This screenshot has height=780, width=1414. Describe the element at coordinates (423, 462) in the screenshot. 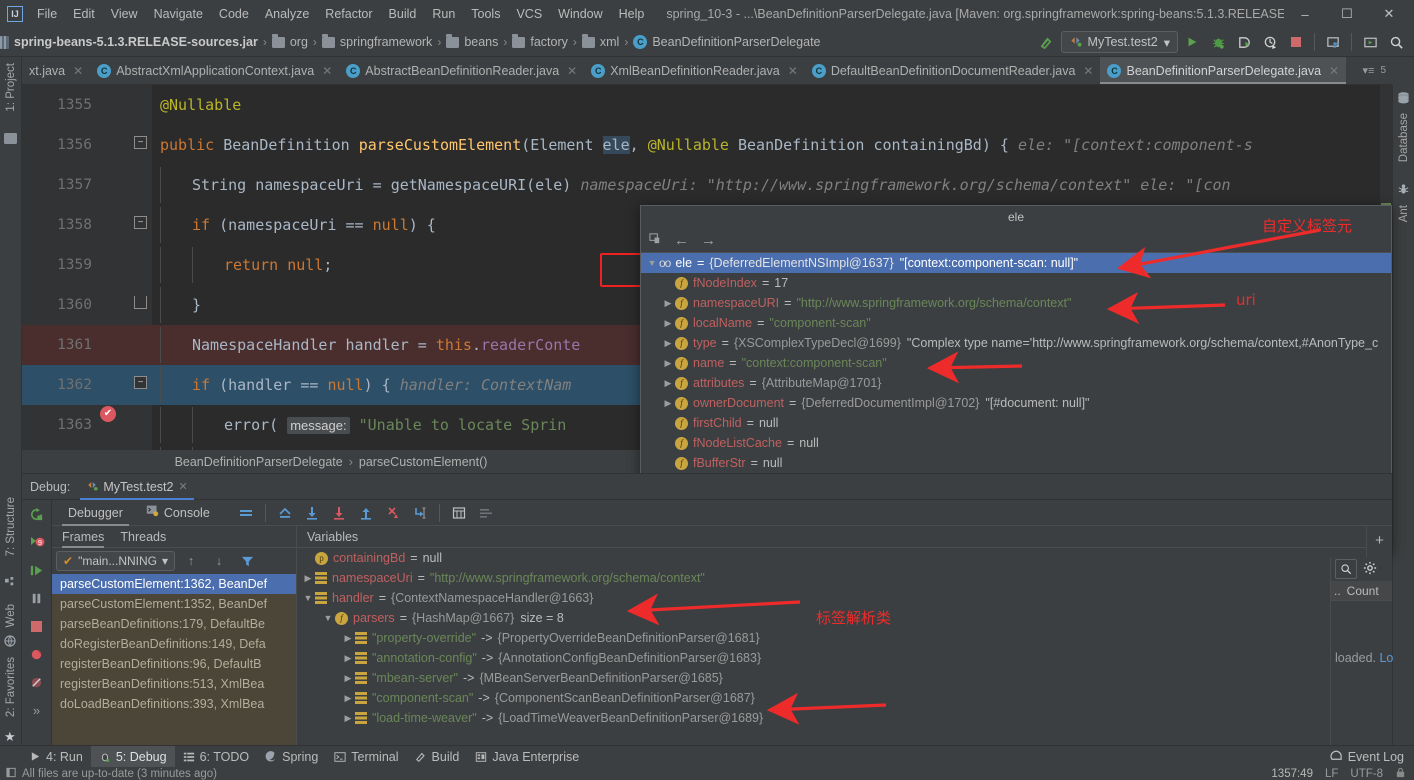

I see `editor-breadcrumb-method: parseCustomElement()` at that location.